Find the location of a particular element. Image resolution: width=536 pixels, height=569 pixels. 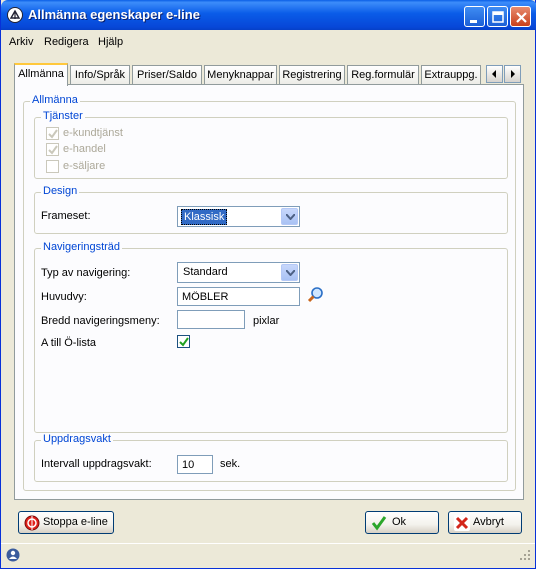

tab-info-sprak: Info/Språk is located at coordinates (100, 75).